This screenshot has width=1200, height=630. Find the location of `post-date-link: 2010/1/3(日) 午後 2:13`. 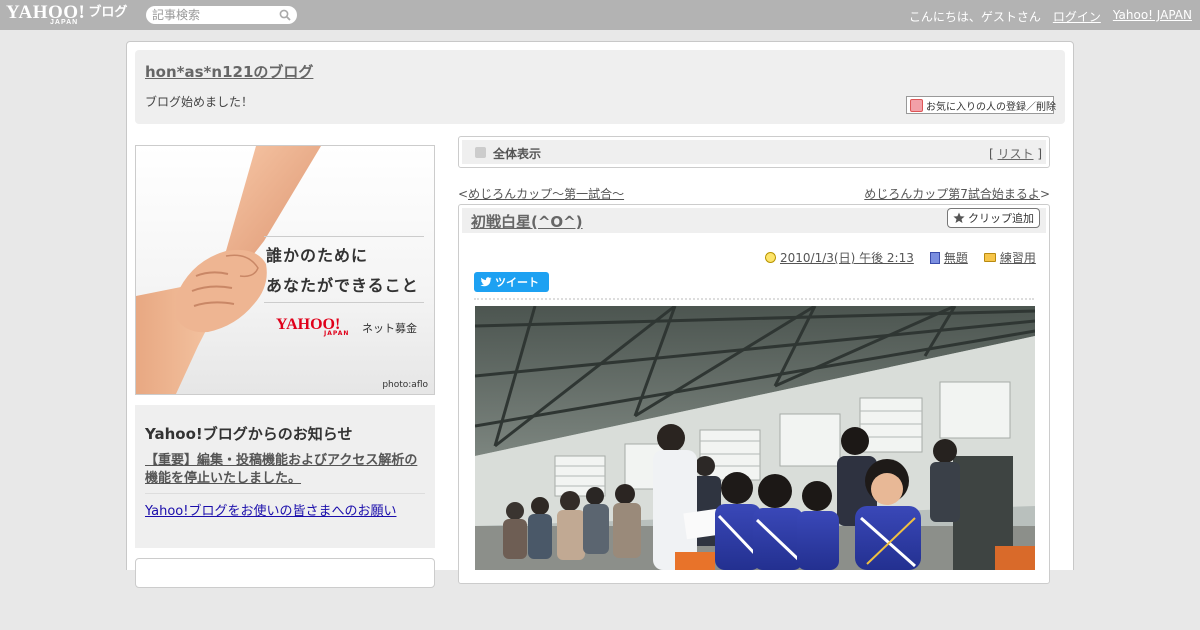

post-date-link: 2010/1/3(日) 午後 2:13 is located at coordinates (847, 257).